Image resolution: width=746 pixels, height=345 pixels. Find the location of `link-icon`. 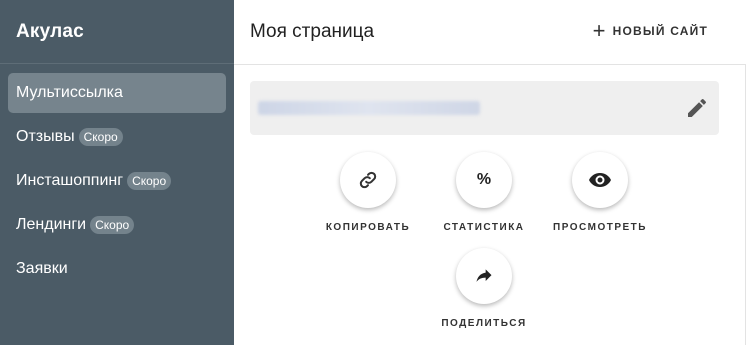

link-icon is located at coordinates (368, 180).